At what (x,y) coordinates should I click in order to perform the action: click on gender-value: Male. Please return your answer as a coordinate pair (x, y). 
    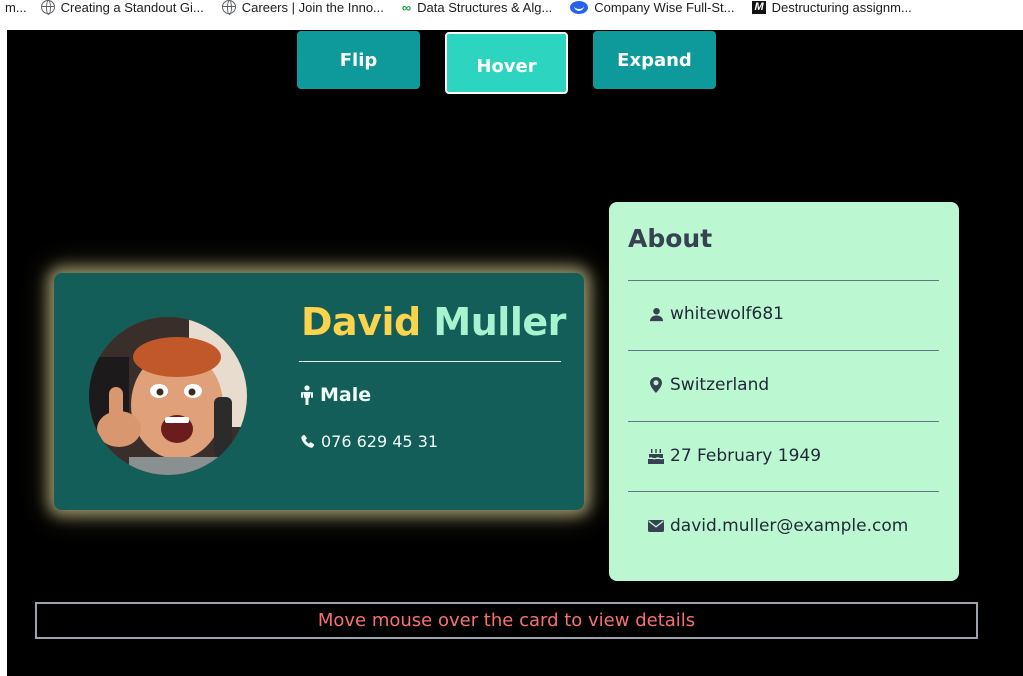
    Looking at the image, I should click on (346, 395).